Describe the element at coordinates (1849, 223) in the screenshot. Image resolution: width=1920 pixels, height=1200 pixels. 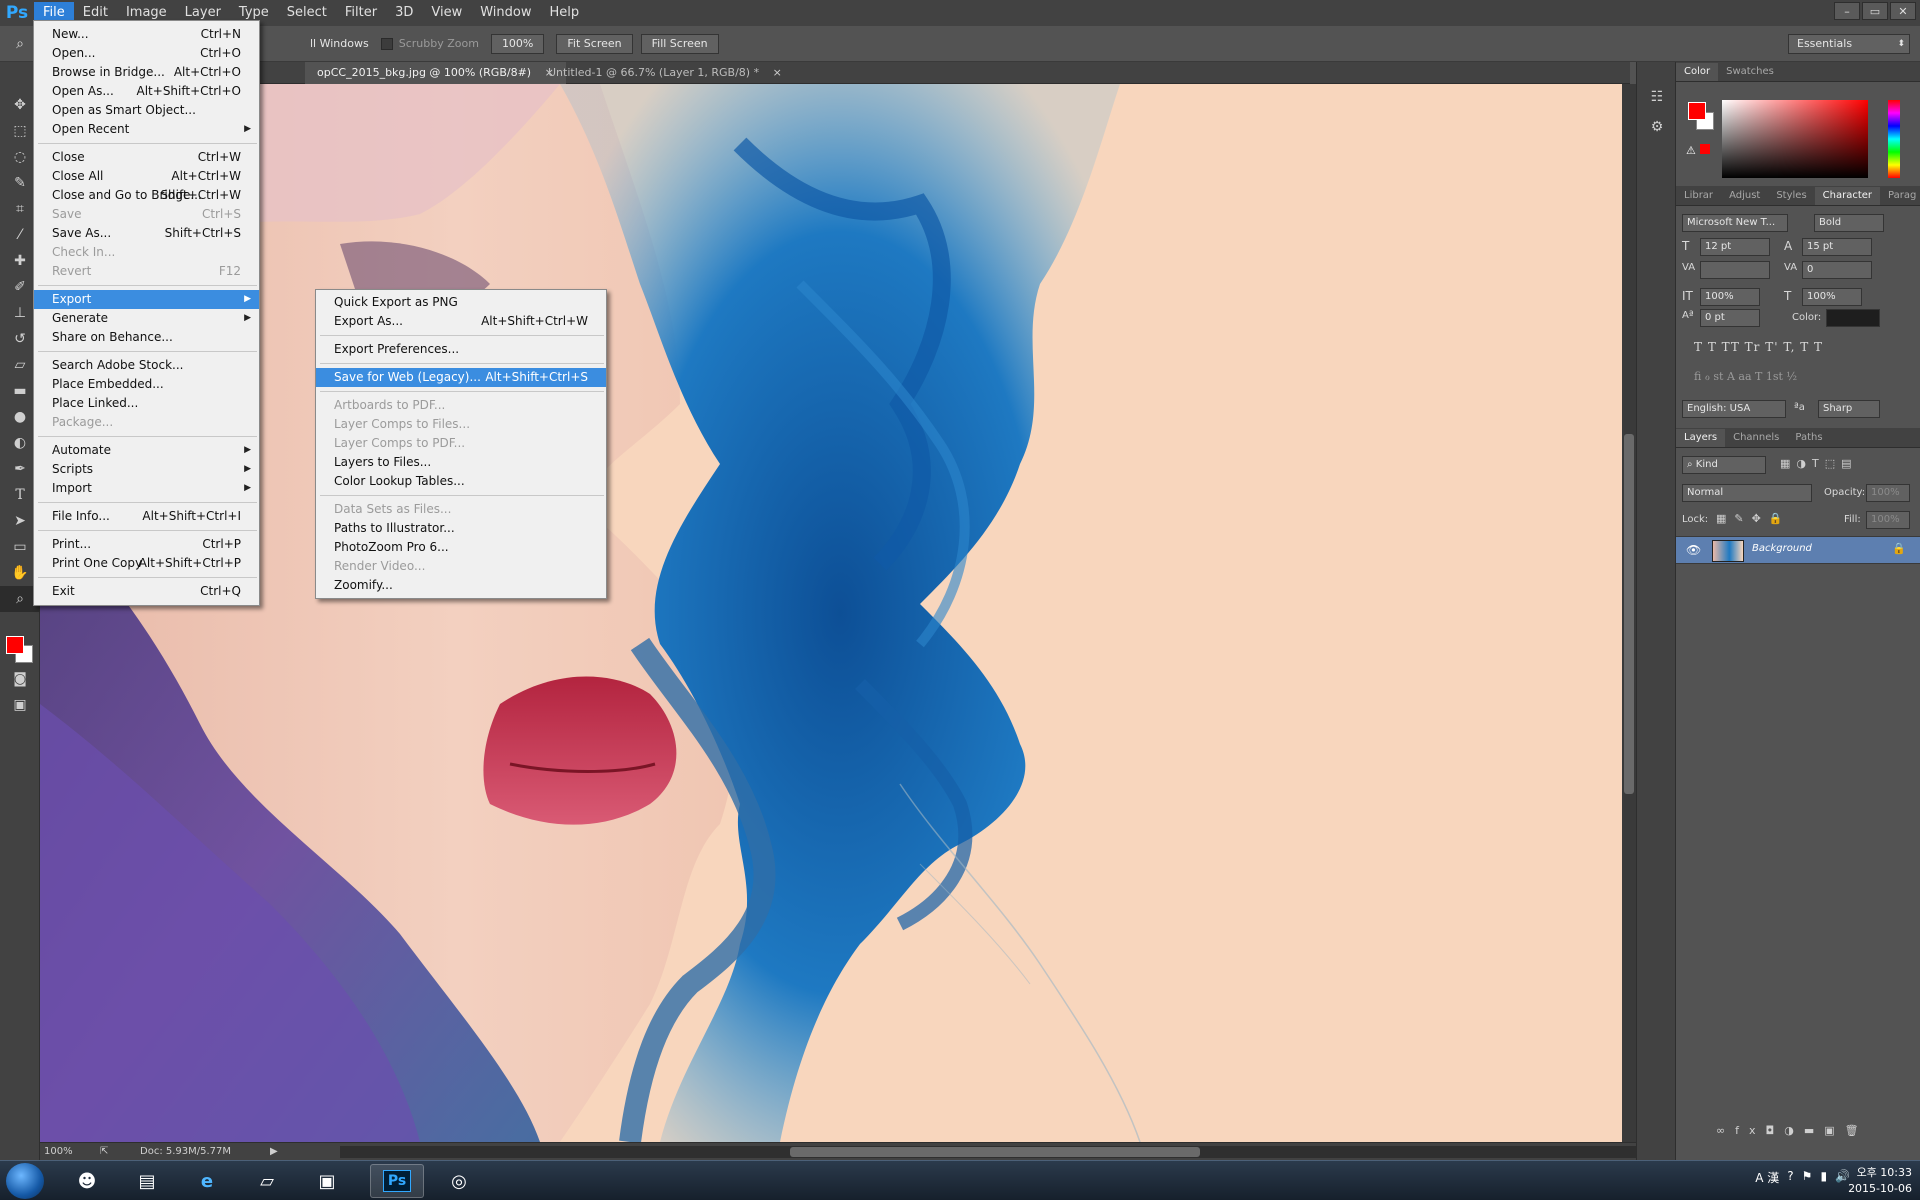
I see `font-style-dropdown: Bold` at that location.